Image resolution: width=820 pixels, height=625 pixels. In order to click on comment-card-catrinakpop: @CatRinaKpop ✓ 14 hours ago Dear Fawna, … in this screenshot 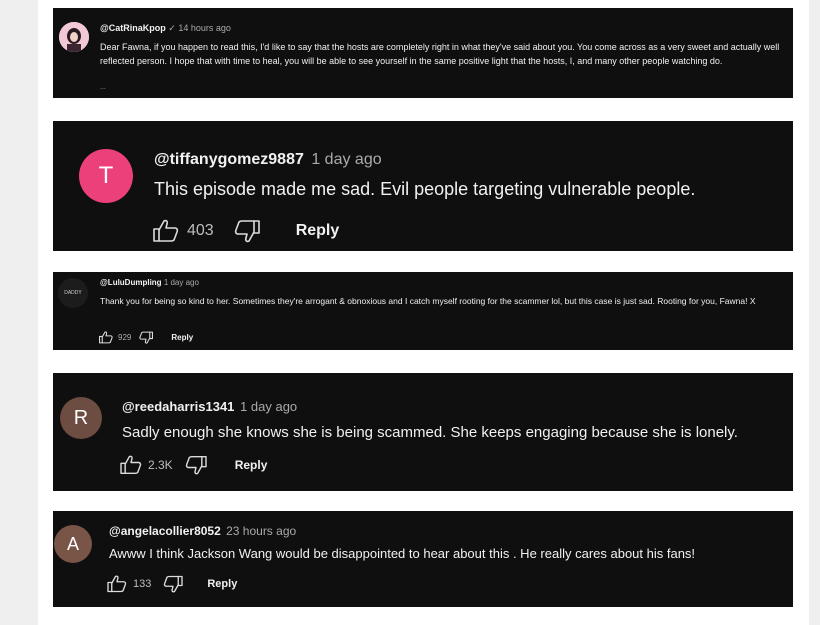, I will do `click(423, 53)`.